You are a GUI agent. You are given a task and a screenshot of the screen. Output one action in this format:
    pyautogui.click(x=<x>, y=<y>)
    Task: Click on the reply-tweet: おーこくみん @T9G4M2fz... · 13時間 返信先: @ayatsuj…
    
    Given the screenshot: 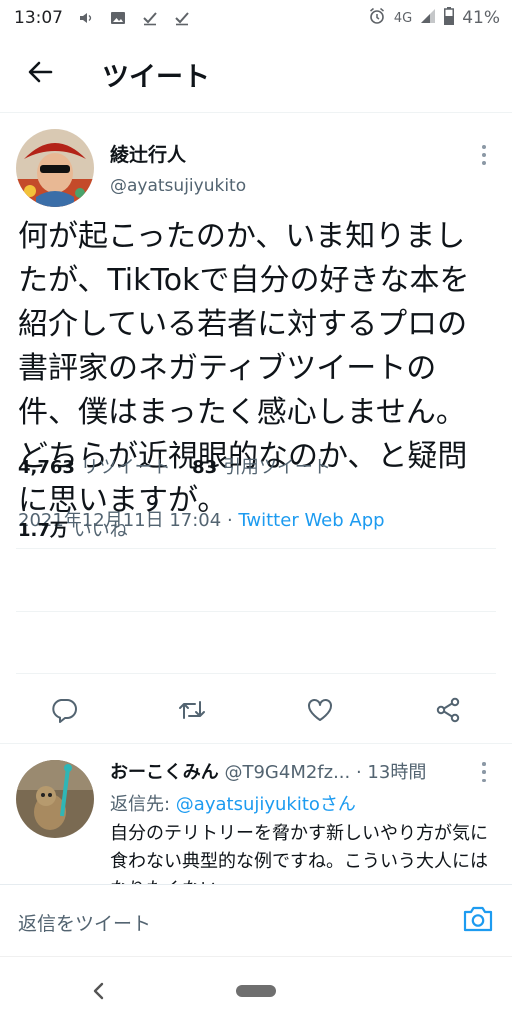 What is the action you would take?
    pyautogui.click(x=256, y=814)
    